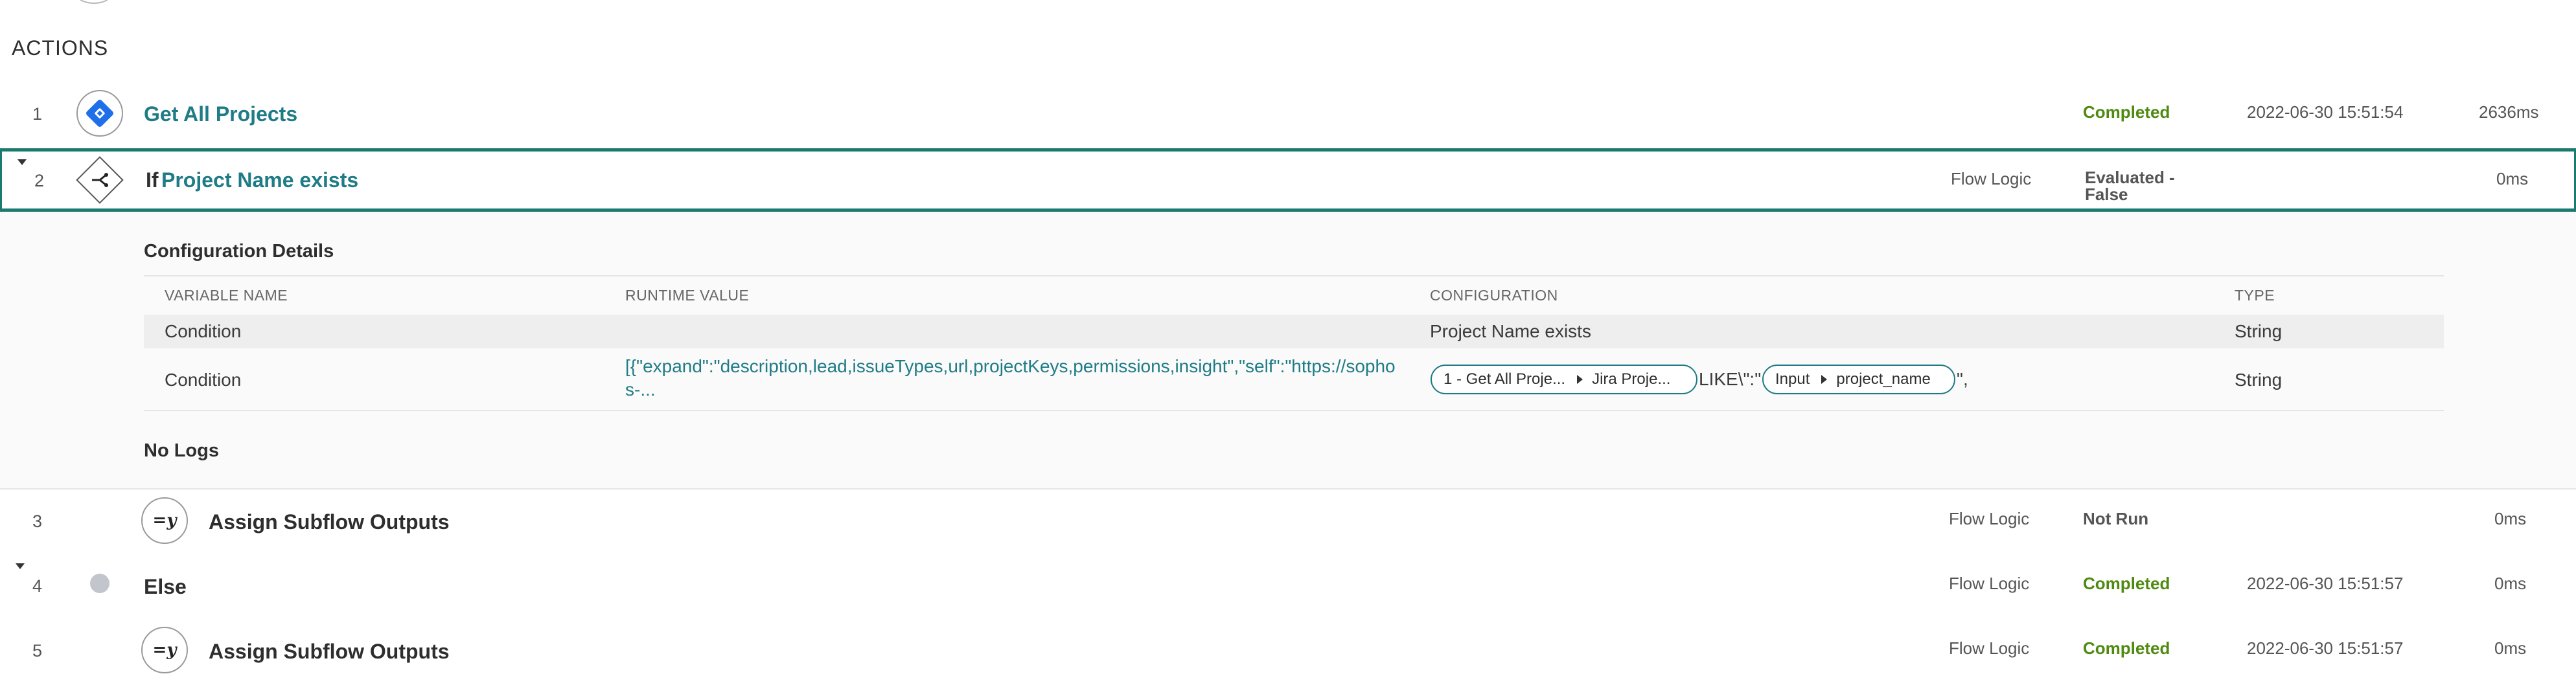 This screenshot has width=2576, height=698. I want to click on jira-icon, so click(100, 113).